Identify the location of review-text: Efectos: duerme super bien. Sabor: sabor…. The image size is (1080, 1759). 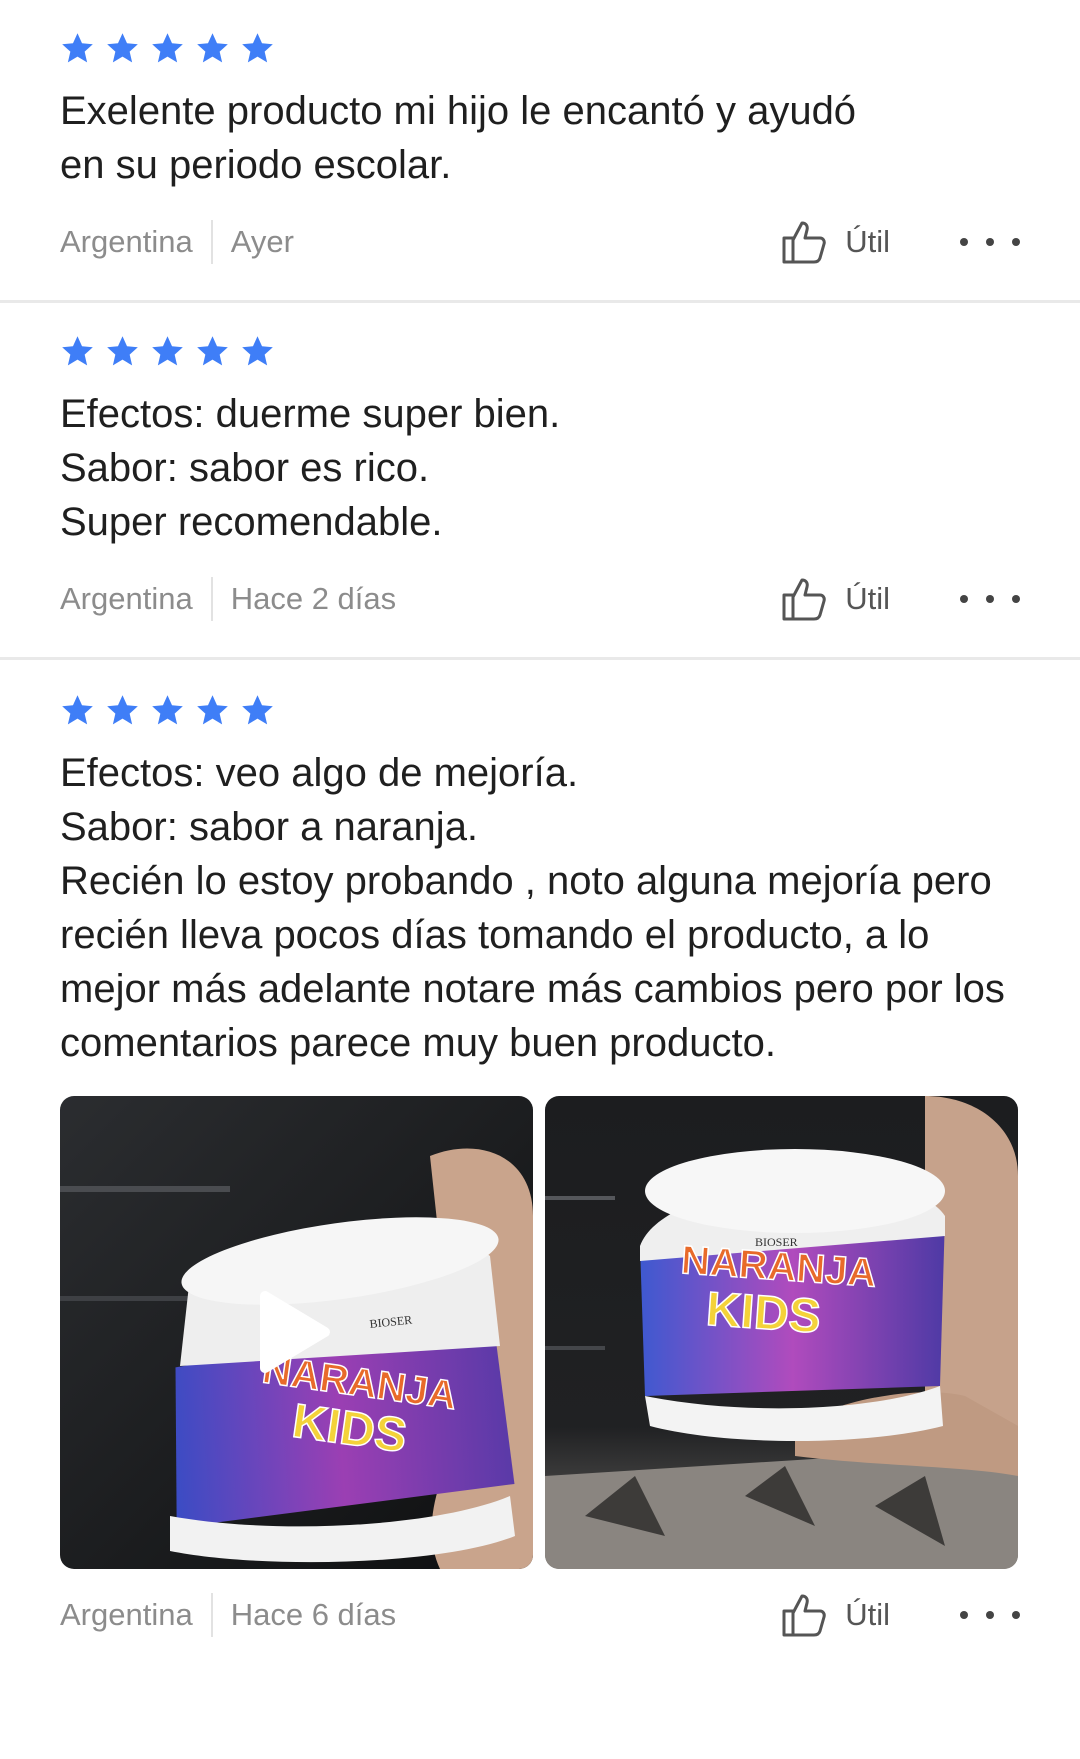
(310, 468).